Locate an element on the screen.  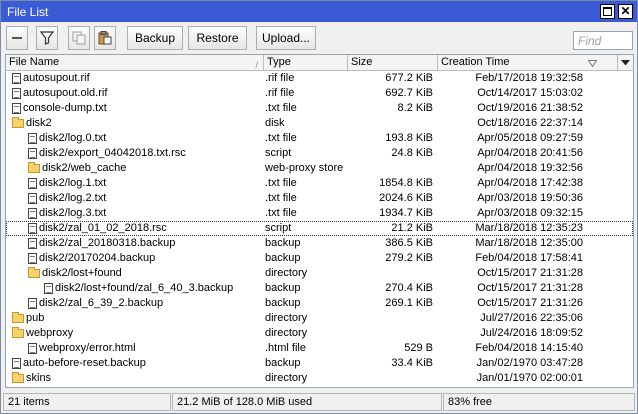
table-row: webproxy directory Jul/24/2016 18:09:52 is located at coordinates (319, 333).